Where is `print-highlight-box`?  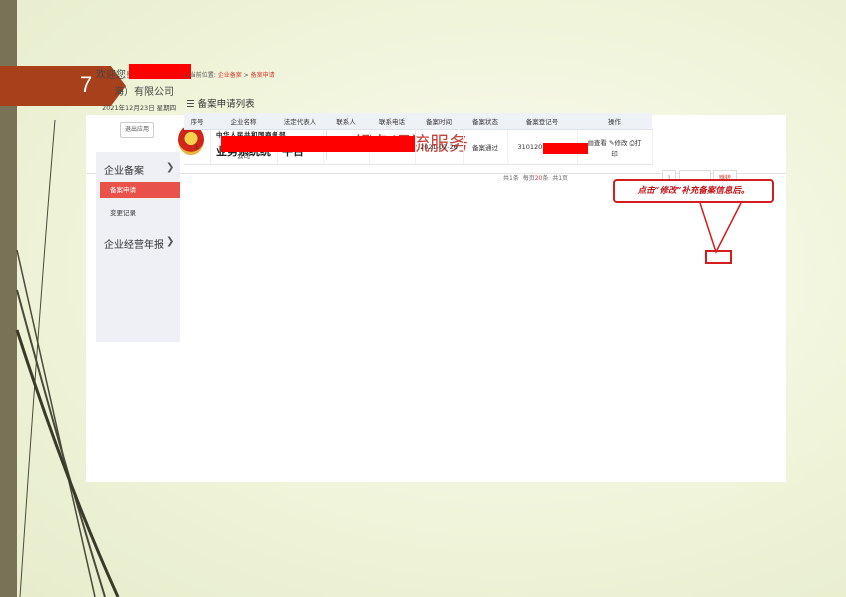
print-highlight-box is located at coordinates (718, 257).